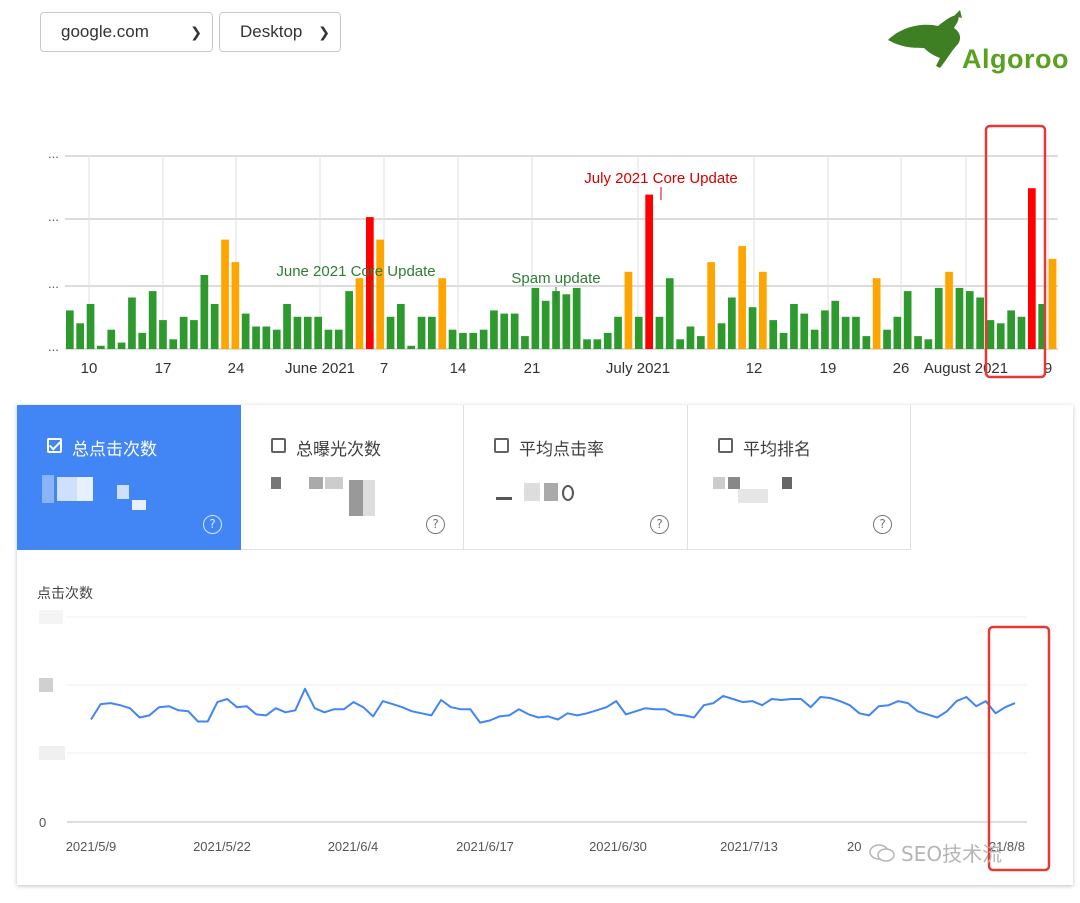 The image size is (1080, 903). Describe the element at coordinates (89, 368) in the screenshot. I see `x-tick-label: 10` at that location.